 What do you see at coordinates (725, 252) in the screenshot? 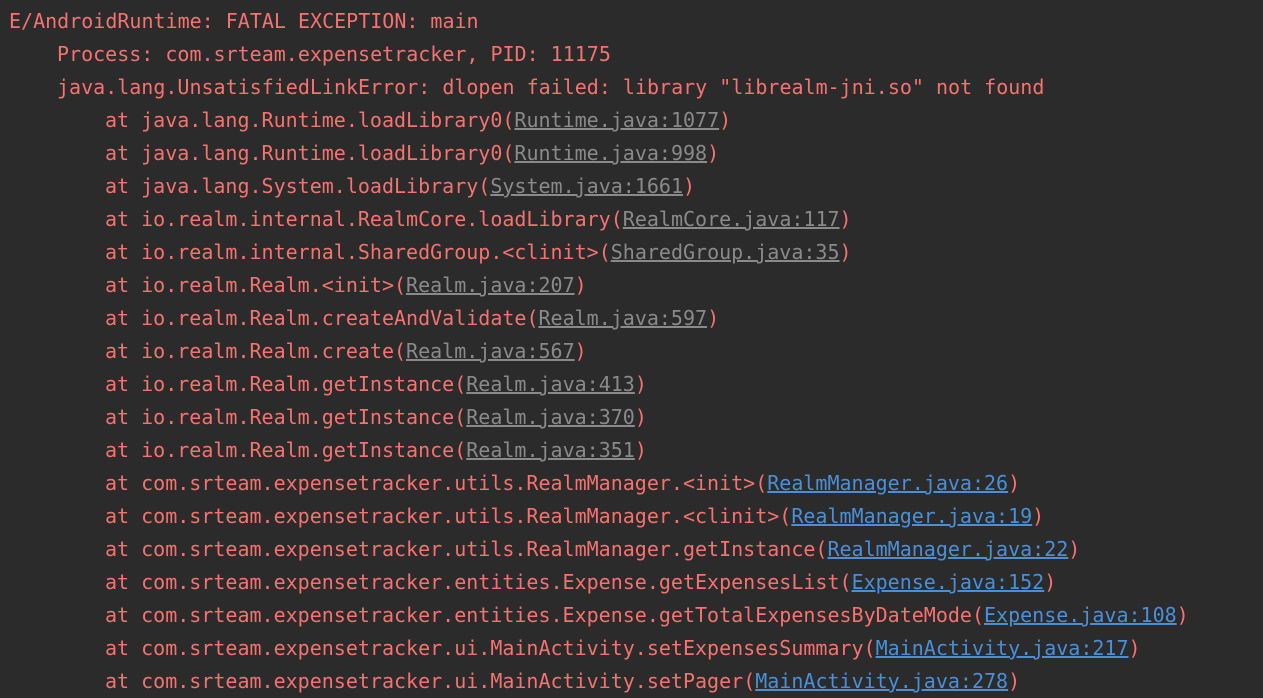
I see `source-location-link: SharedGroup.java:35` at bounding box center [725, 252].